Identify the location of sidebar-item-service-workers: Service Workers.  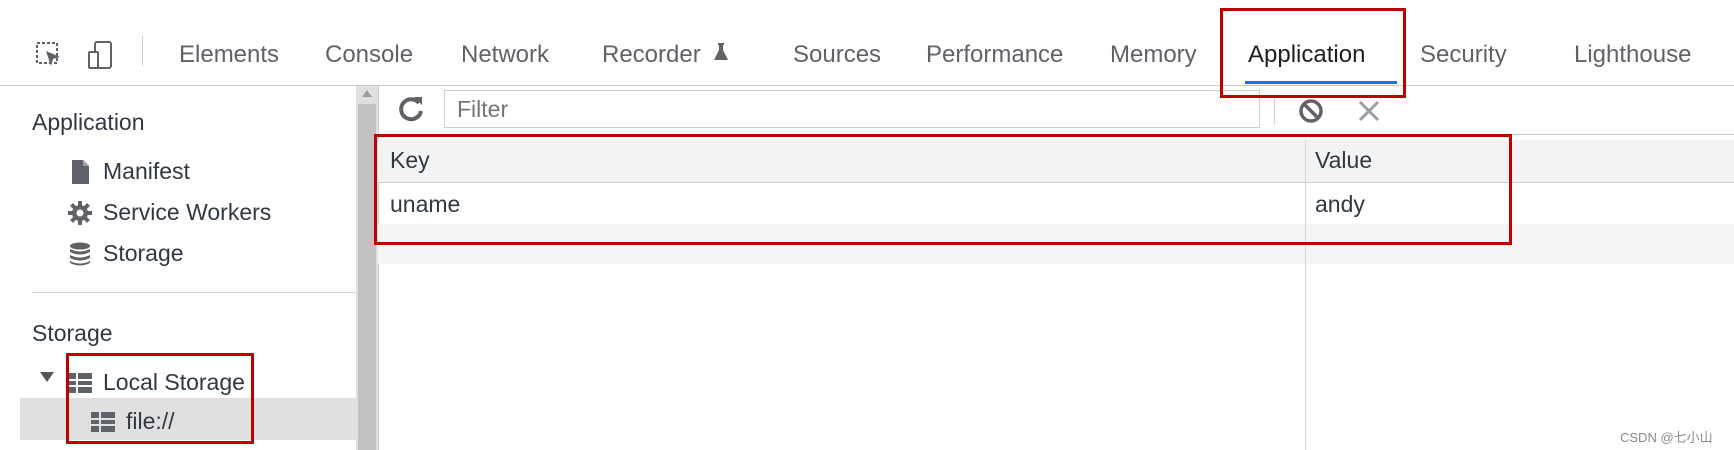
(170, 212).